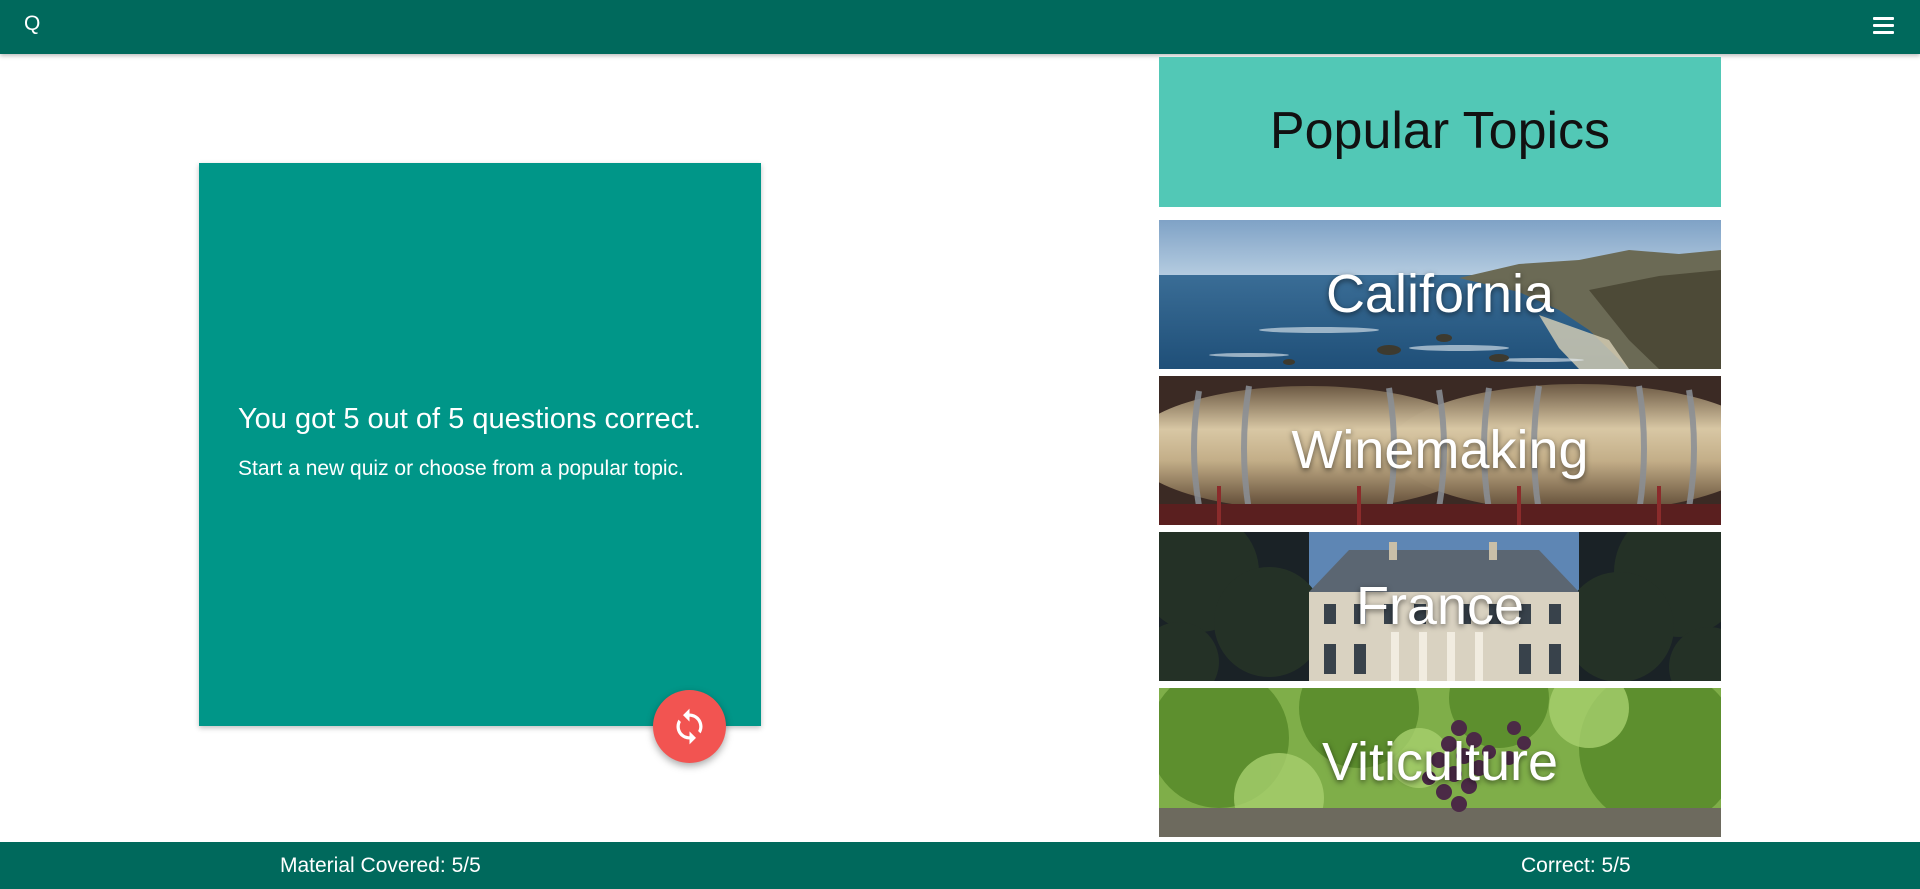  I want to click on top-app-bar: Q, so click(960, 27).